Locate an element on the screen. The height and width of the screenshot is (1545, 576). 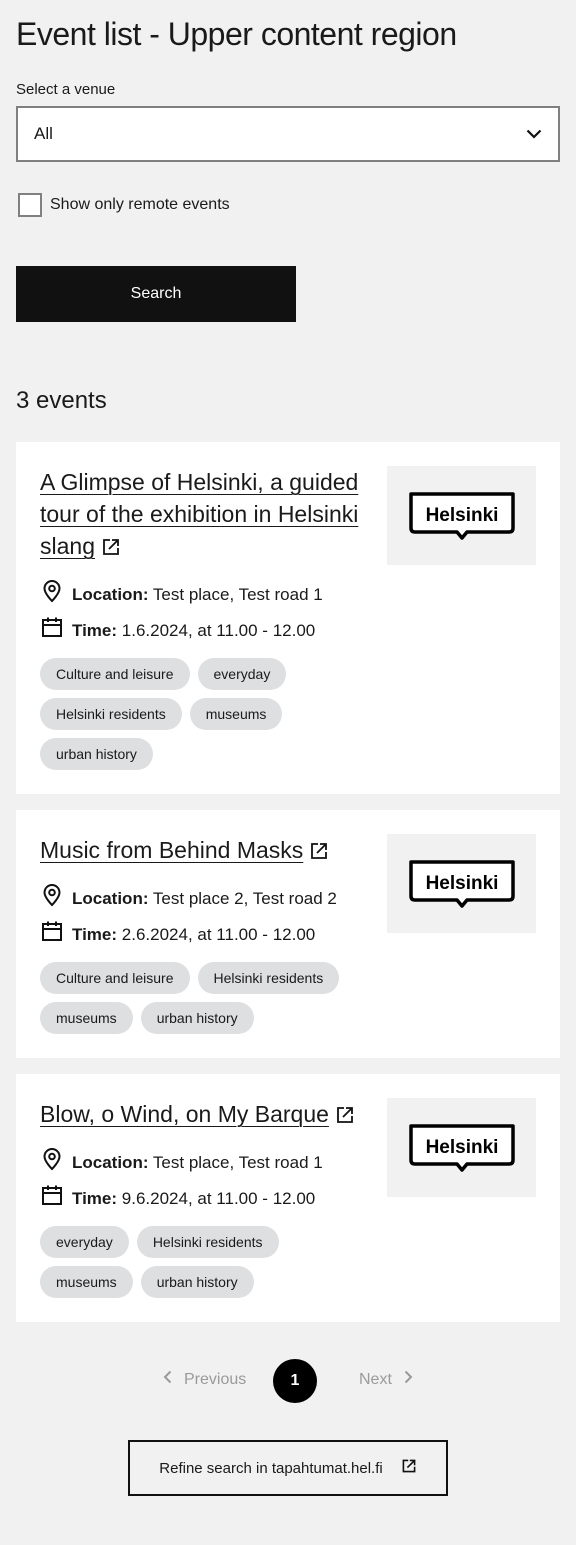
time-value: 1.6.2024, at 11.00 - 12.00 is located at coordinates (218, 630).